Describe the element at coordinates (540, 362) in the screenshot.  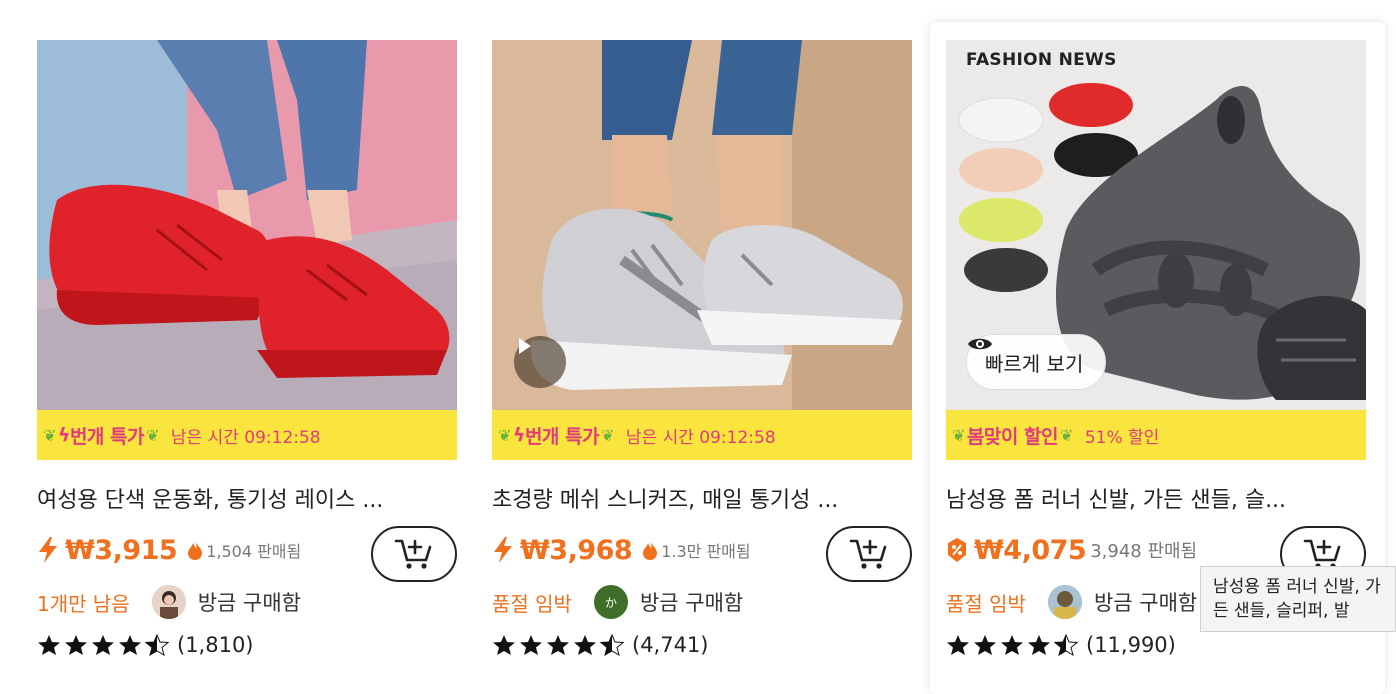
I see `play-video-button` at that location.